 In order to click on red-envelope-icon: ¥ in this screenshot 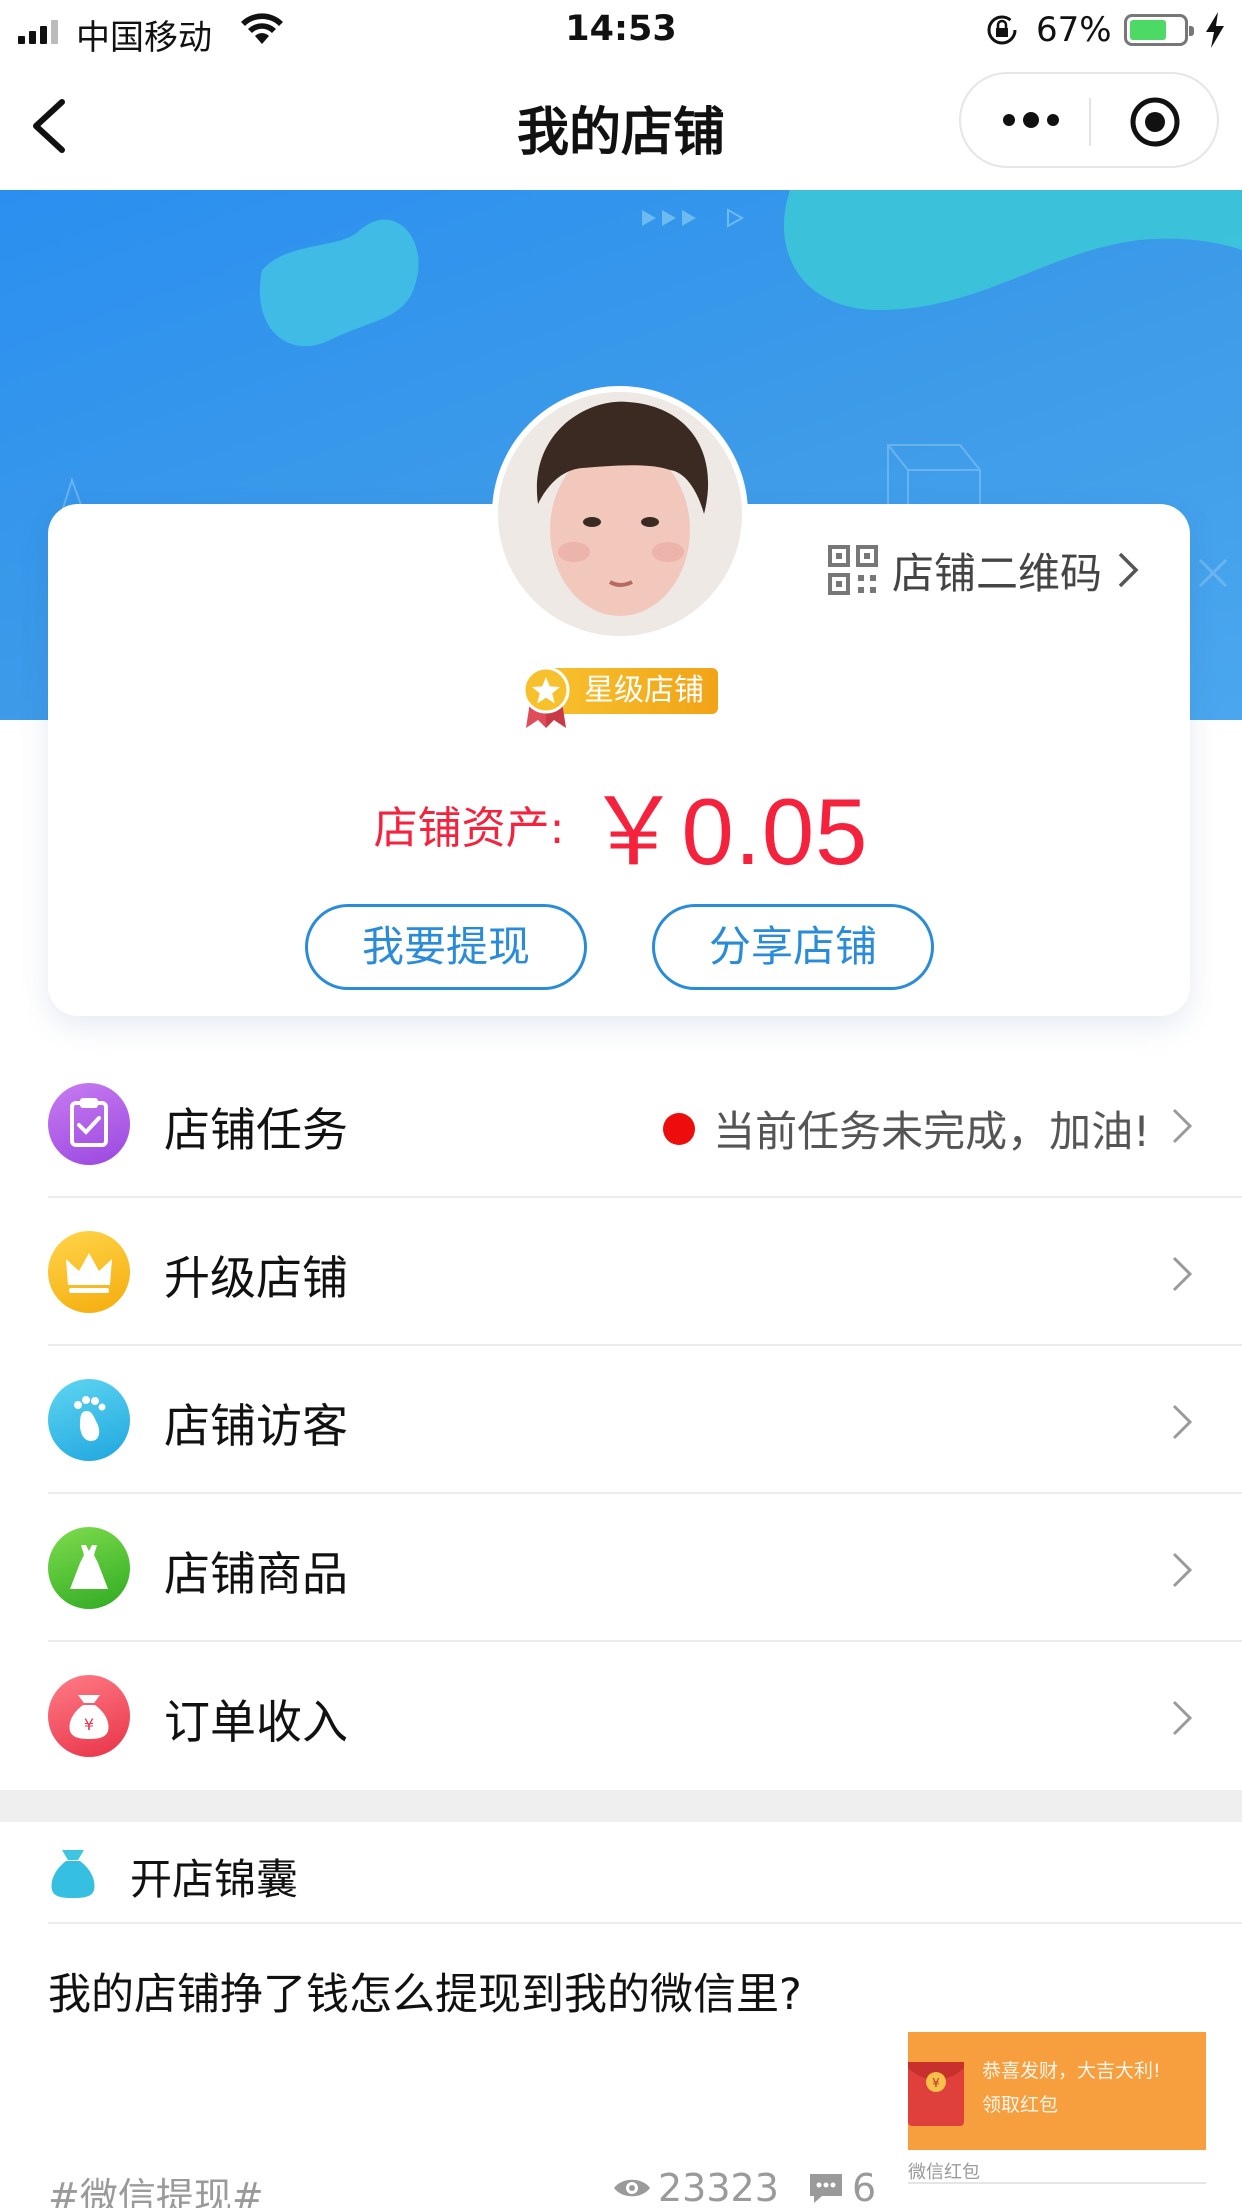, I will do `click(936, 2094)`.